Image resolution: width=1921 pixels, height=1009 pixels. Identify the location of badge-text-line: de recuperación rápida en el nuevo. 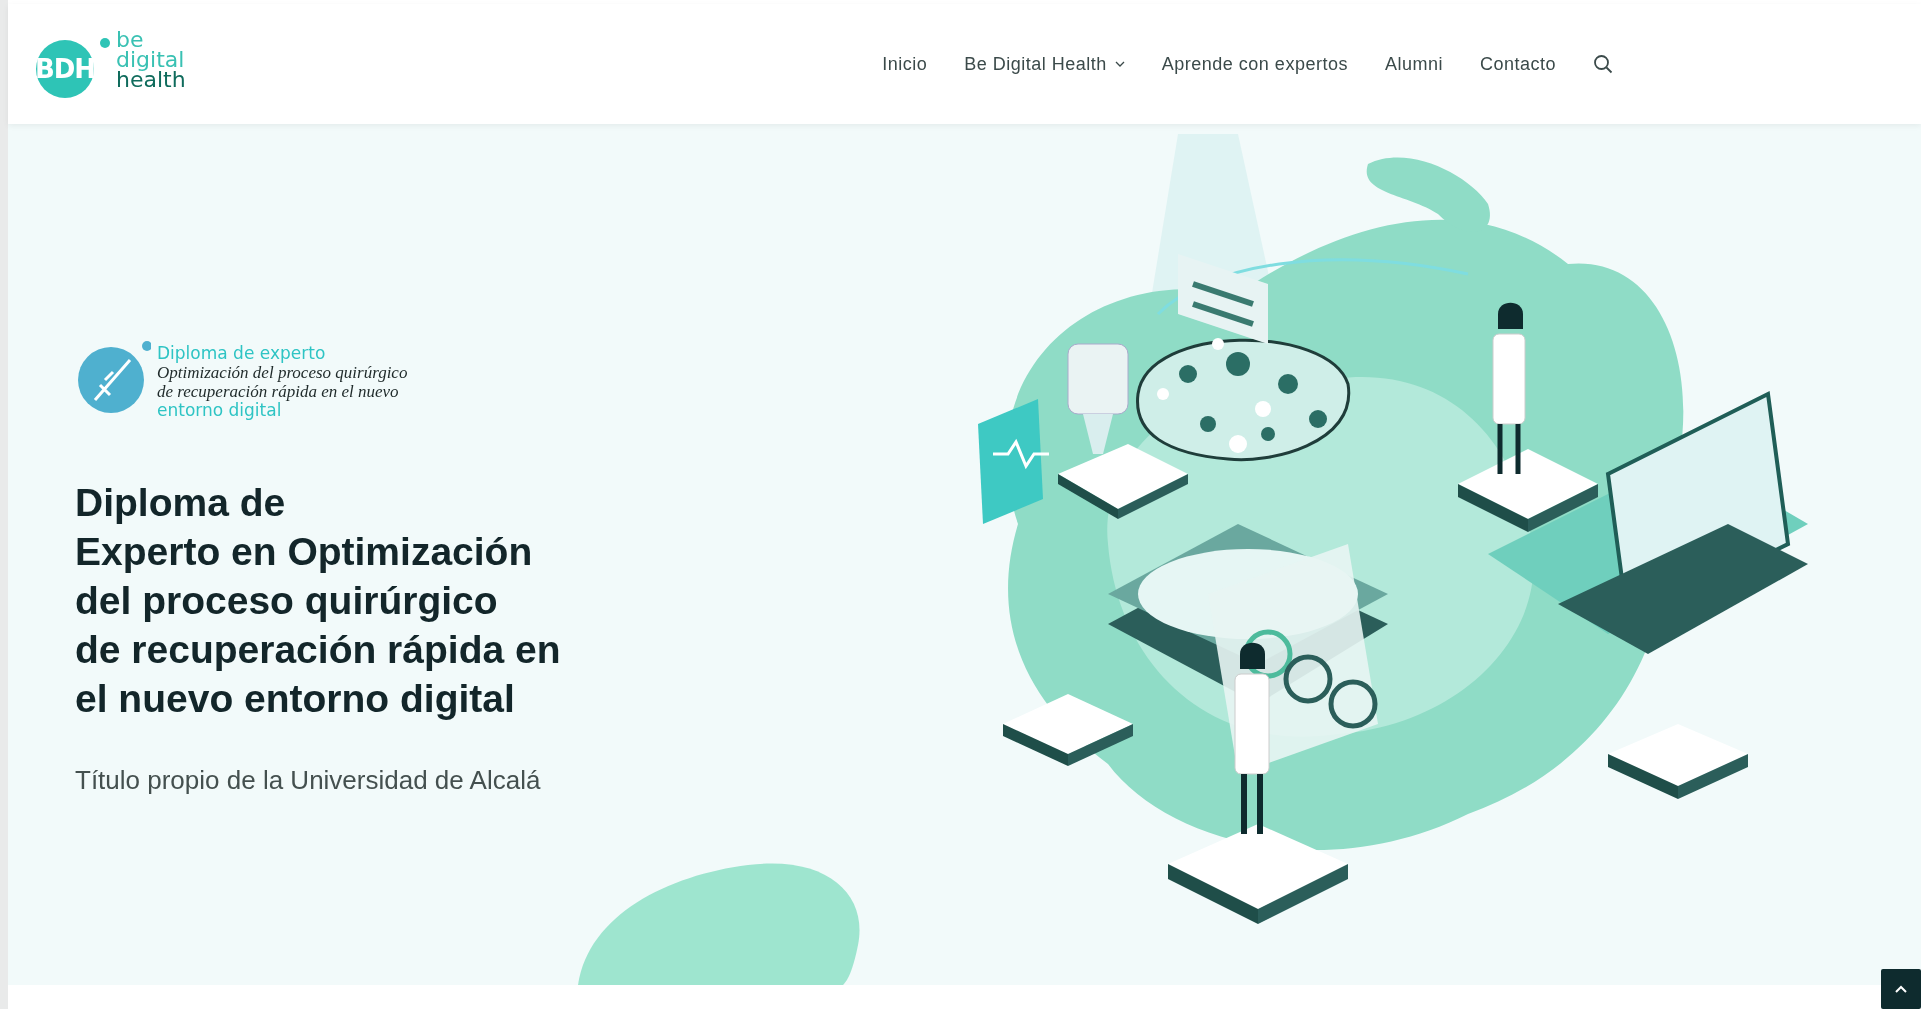
(278, 391).